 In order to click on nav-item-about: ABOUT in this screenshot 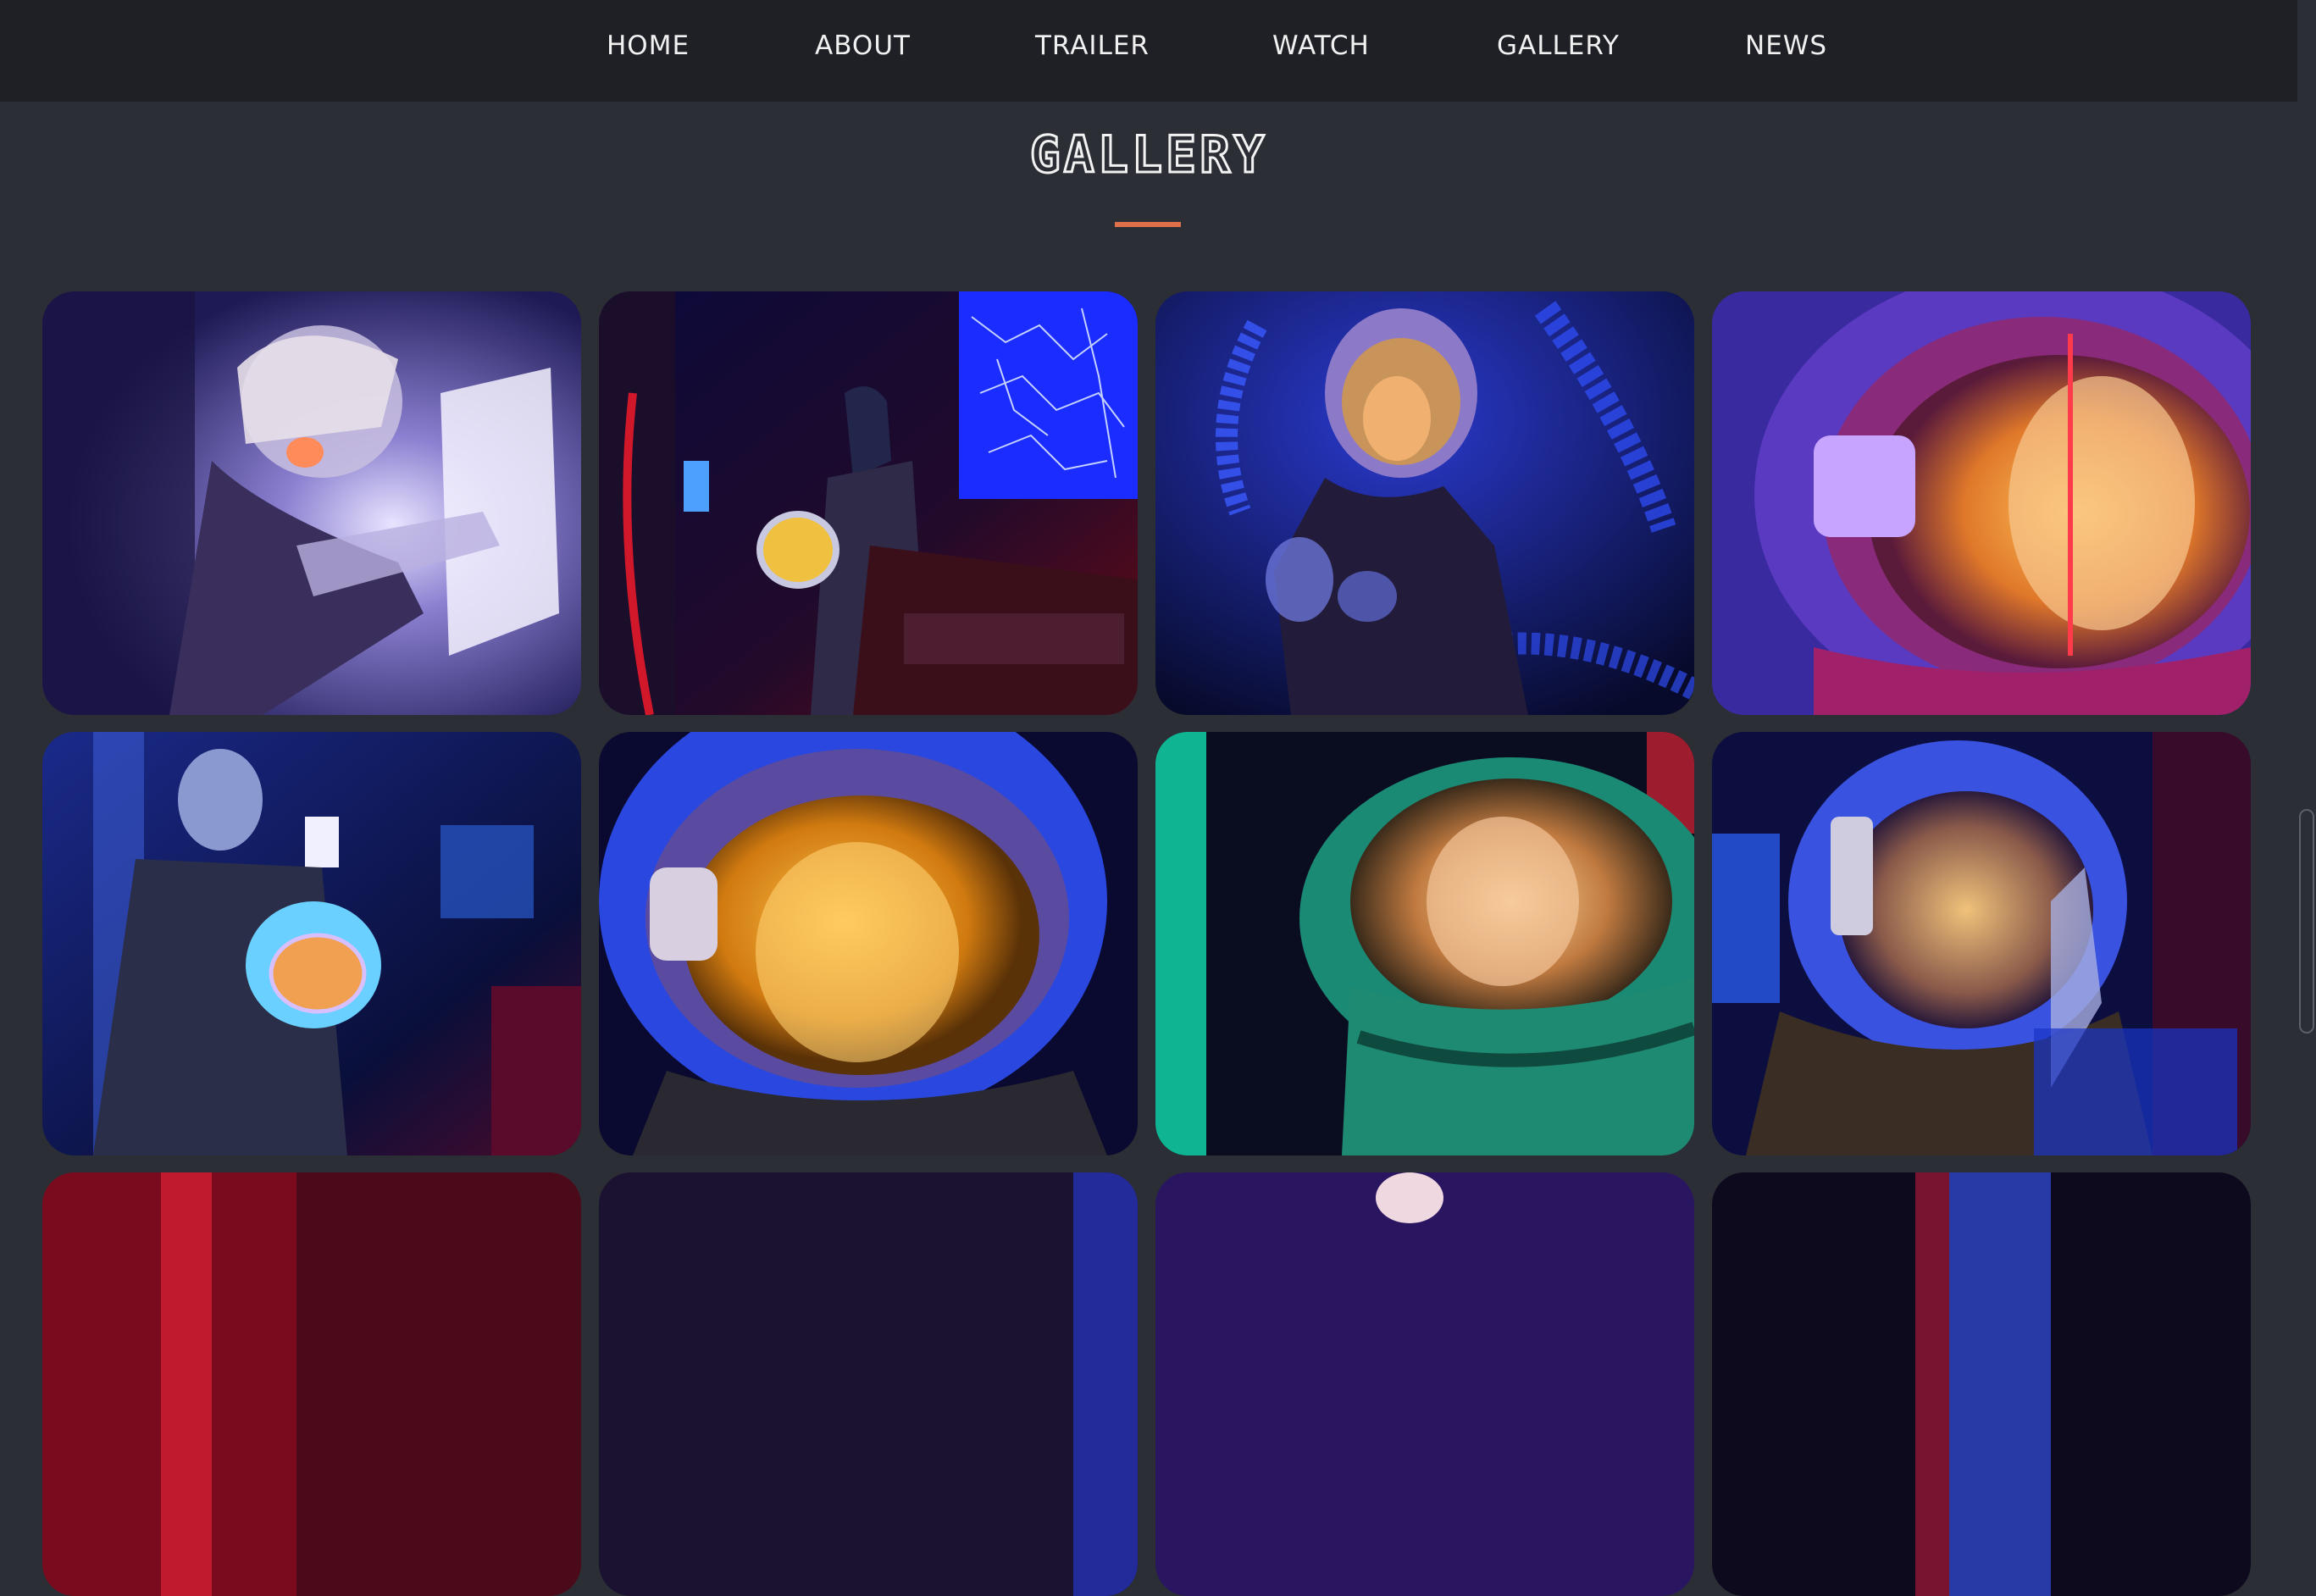, I will do `click(863, 45)`.